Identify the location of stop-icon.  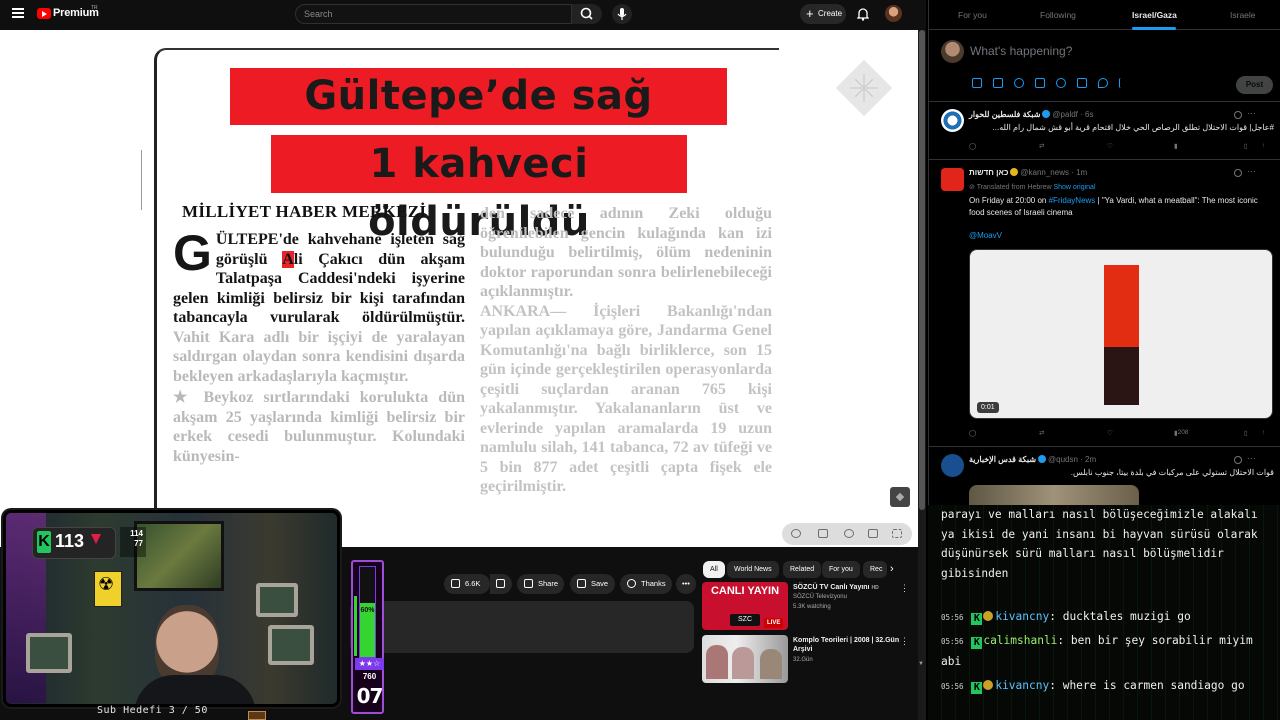
(796, 533).